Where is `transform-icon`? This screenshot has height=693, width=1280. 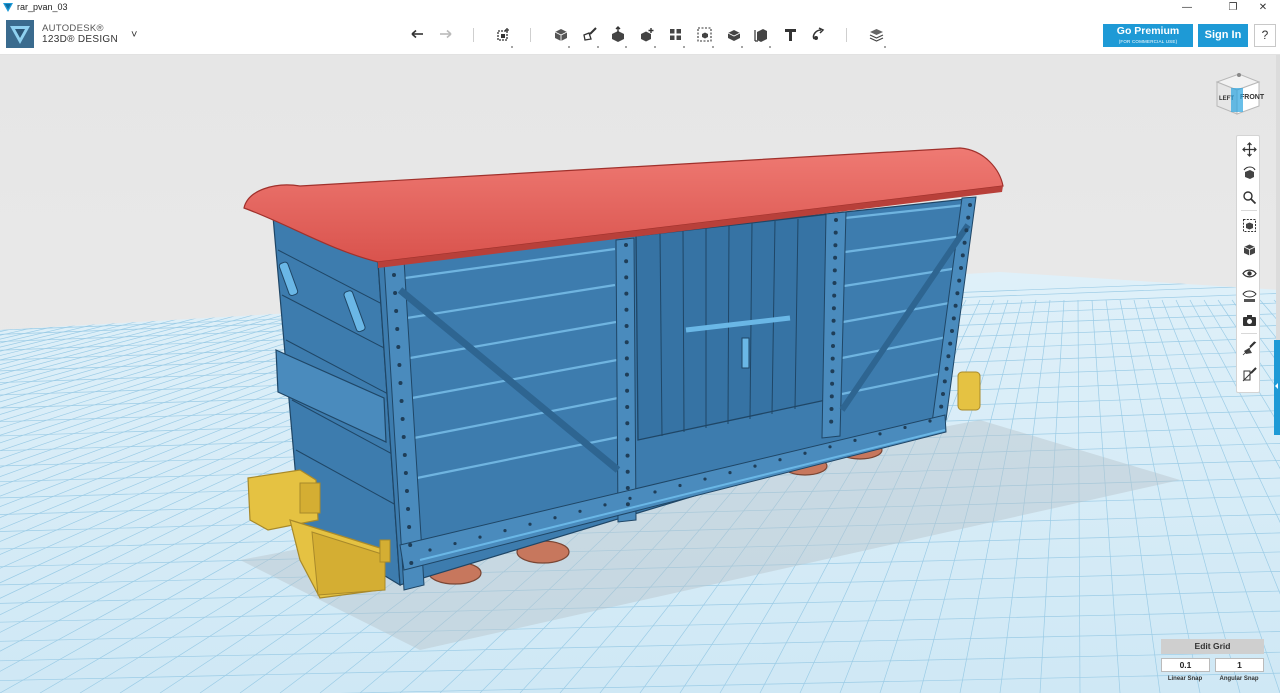
transform-icon is located at coordinates (502, 34).